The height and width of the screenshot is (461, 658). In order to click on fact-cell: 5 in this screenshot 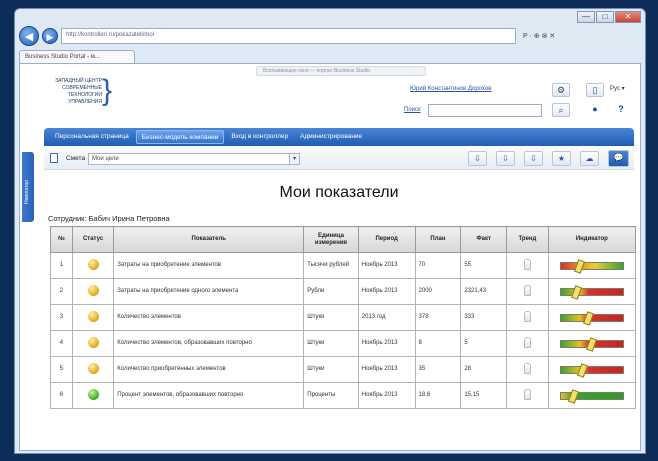, I will do `click(484, 343)`.